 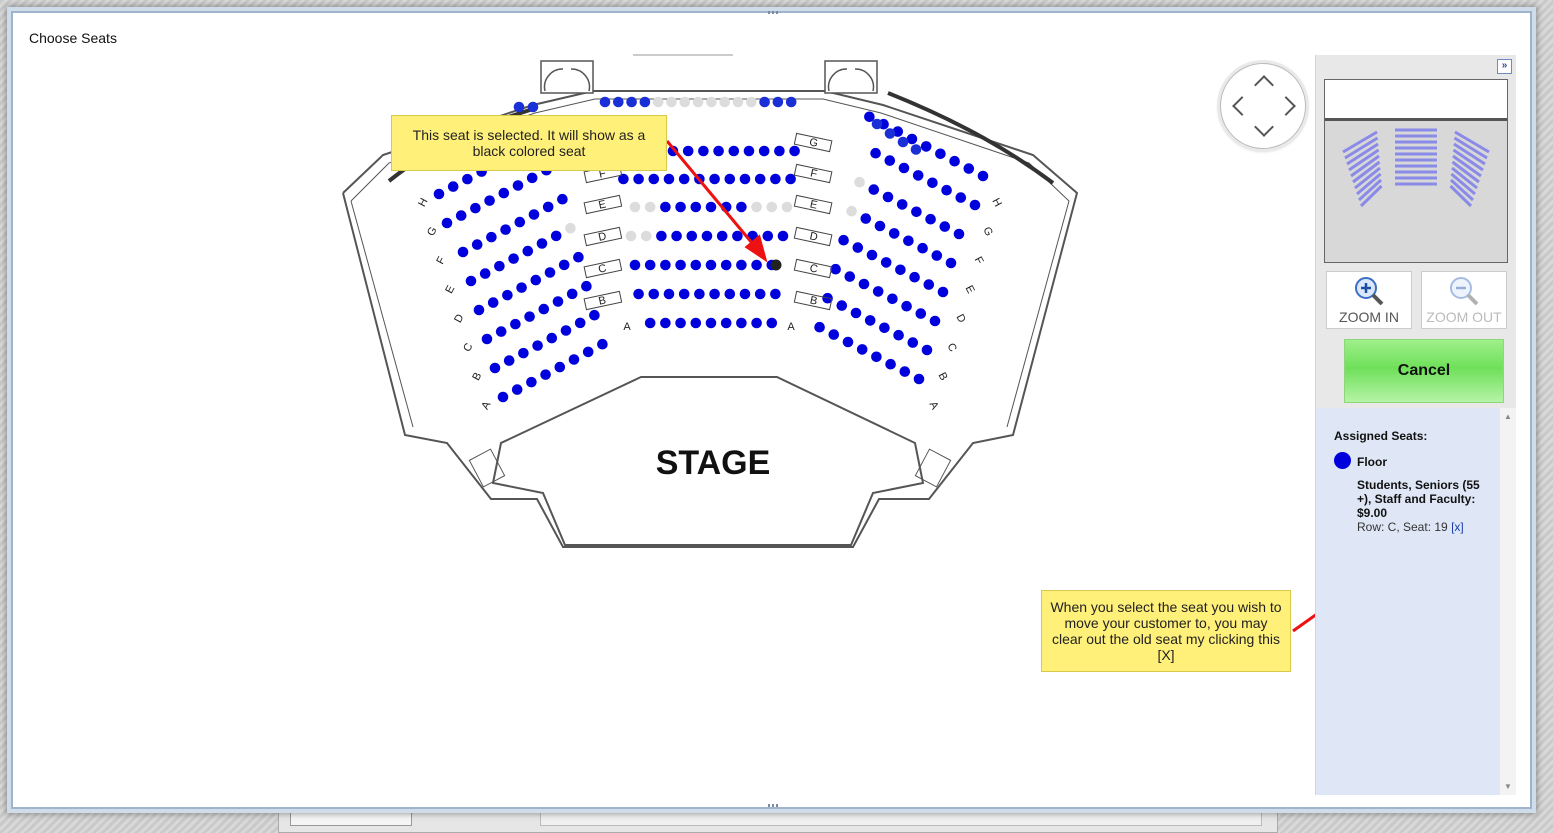 I want to click on pan-down-icon, so click(x=1264, y=127).